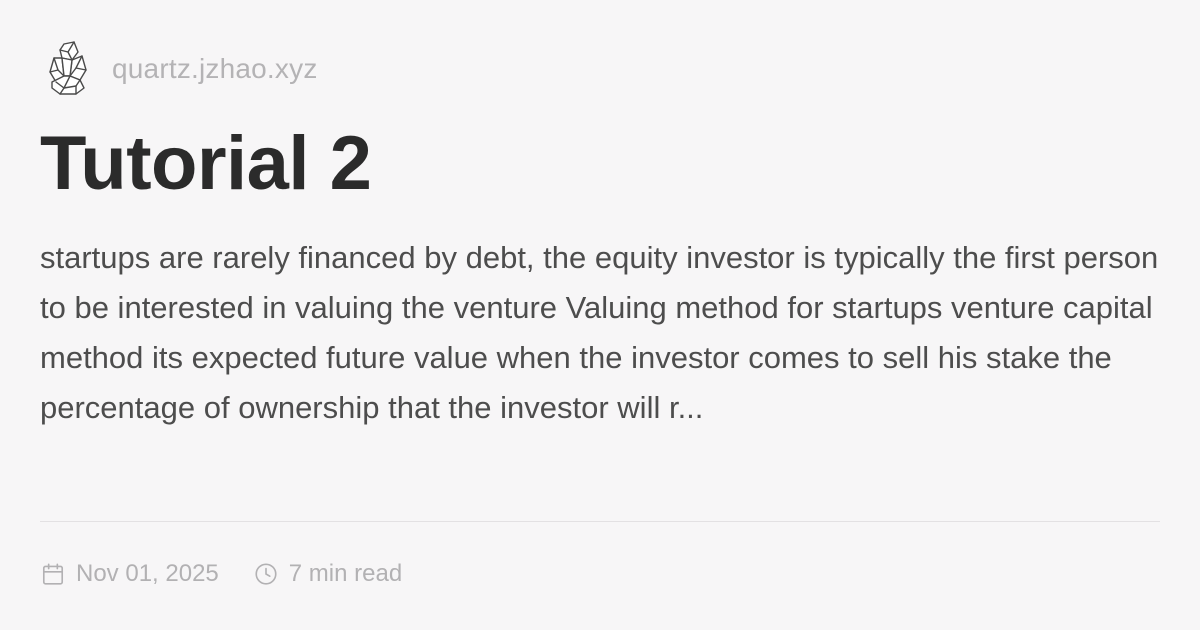  I want to click on site-name: quartz.jzhao.xyz, so click(215, 69).